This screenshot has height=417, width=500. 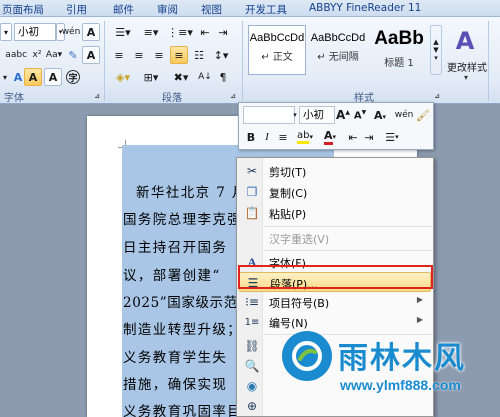 I want to click on doc-line: 2025”国家级示范, so click(x=180, y=301).